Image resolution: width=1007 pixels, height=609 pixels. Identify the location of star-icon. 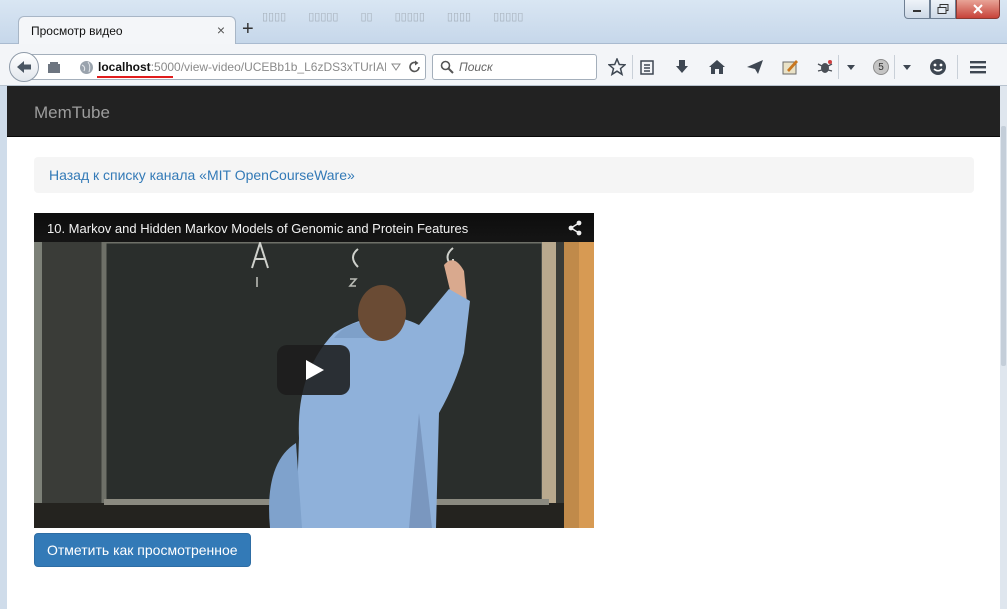
(617, 67).